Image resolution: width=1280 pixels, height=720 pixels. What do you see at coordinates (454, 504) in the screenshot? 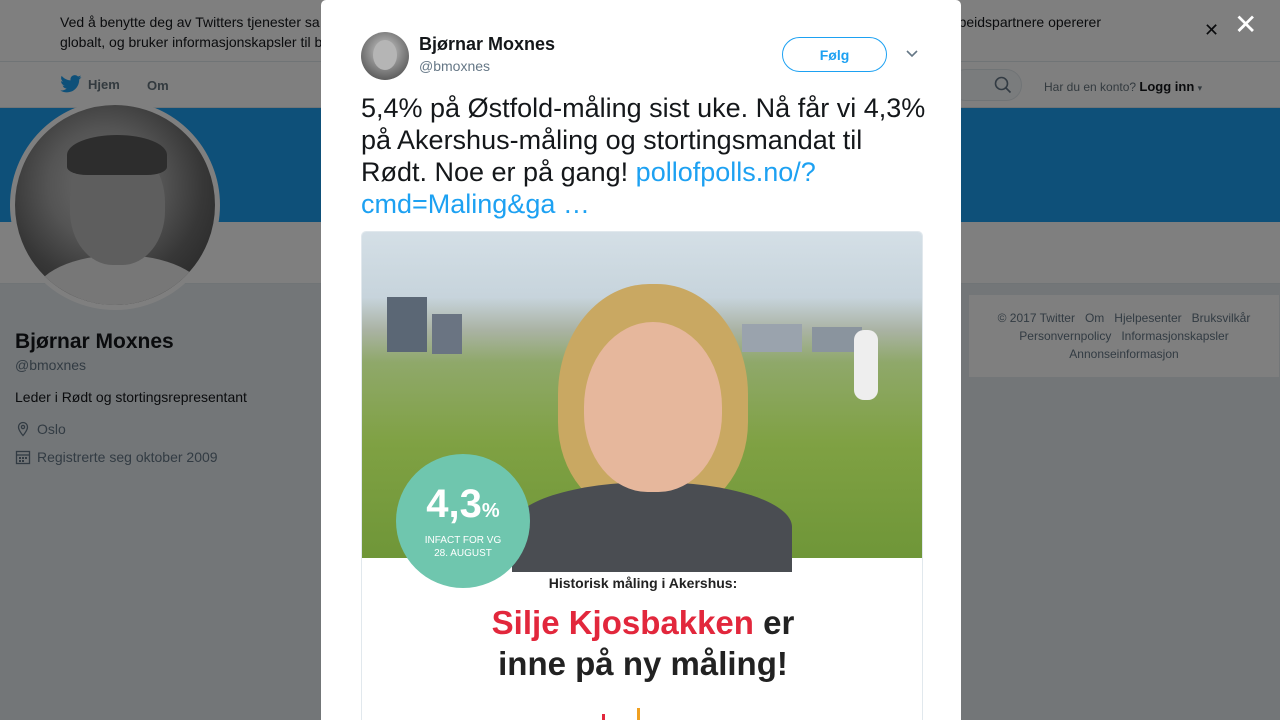
I see `poll-value-number: 4,3` at bounding box center [454, 504].